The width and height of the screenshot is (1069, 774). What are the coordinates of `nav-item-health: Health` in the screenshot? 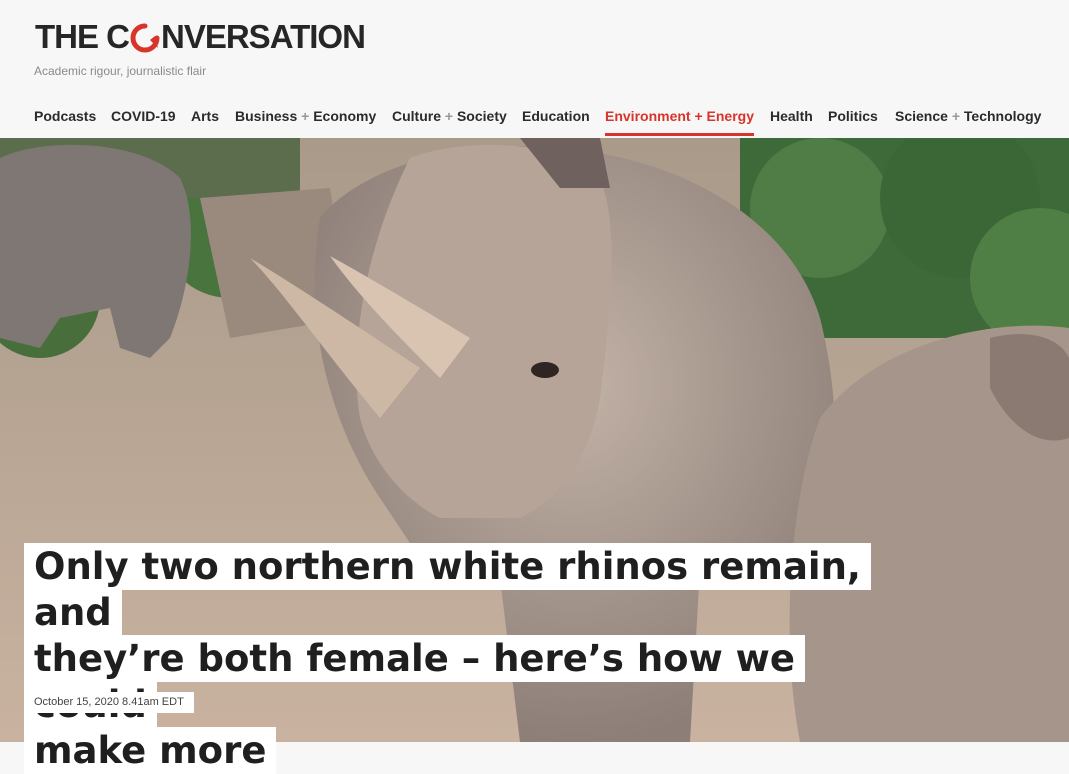 It's located at (791, 120).